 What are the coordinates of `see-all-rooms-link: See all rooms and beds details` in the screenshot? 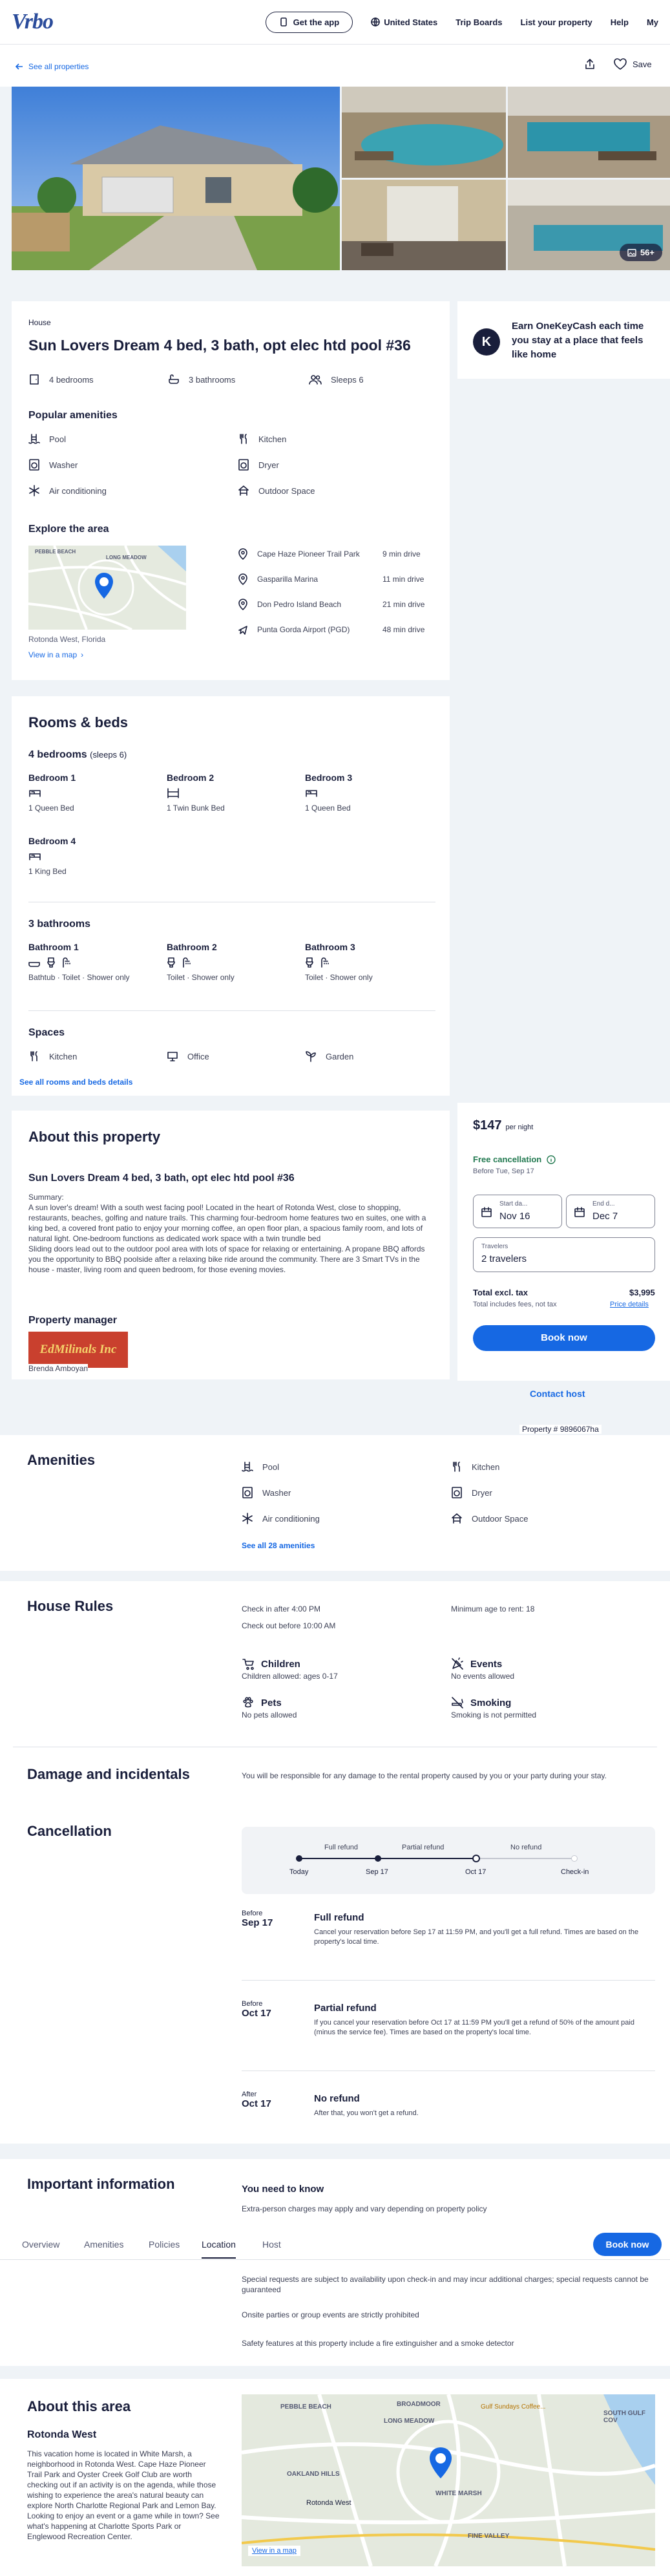 It's located at (75, 1082).